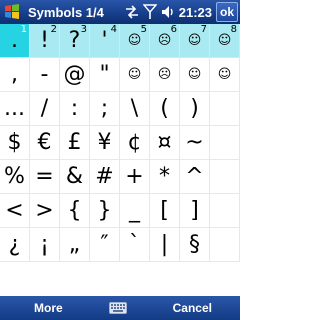 Image resolution: width=320 pixels, height=320 pixels. I want to click on symbol-key: >, so click(45, 211).